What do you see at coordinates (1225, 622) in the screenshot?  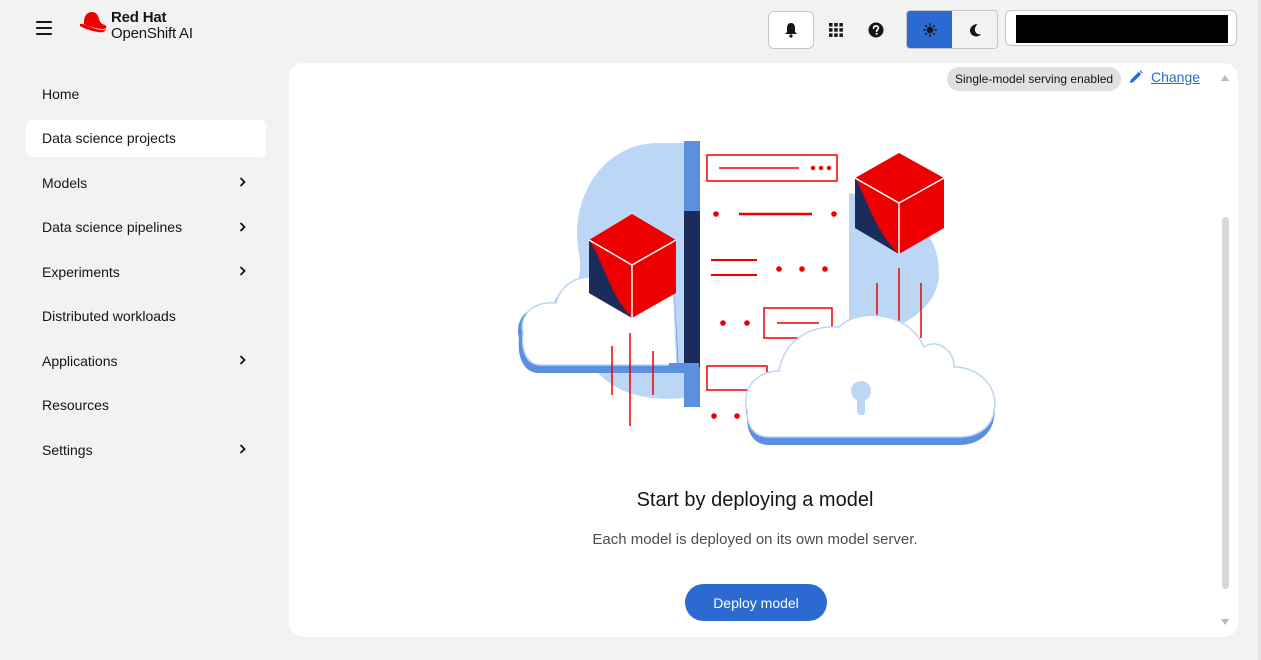 I see `scroll-down-icon` at bounding box center [1225, 622].